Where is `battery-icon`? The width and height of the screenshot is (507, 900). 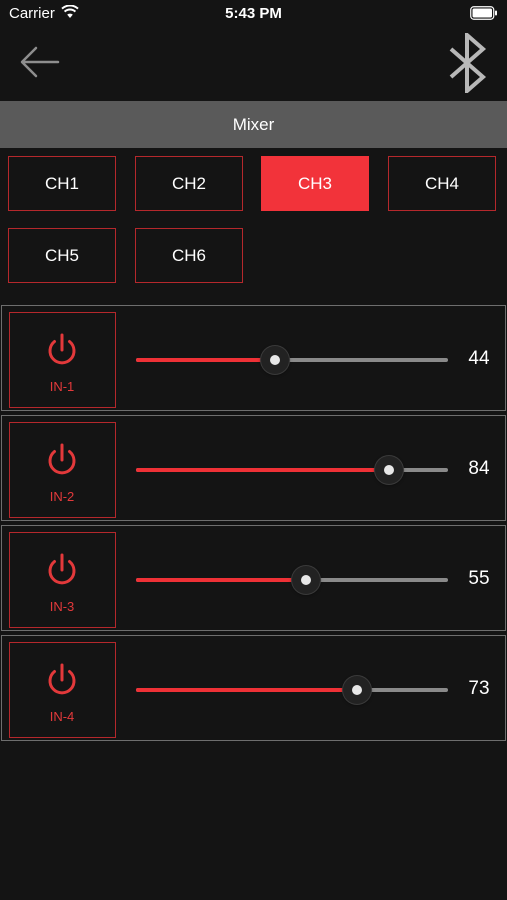 battery-icon is located at coordinates (483, 13).